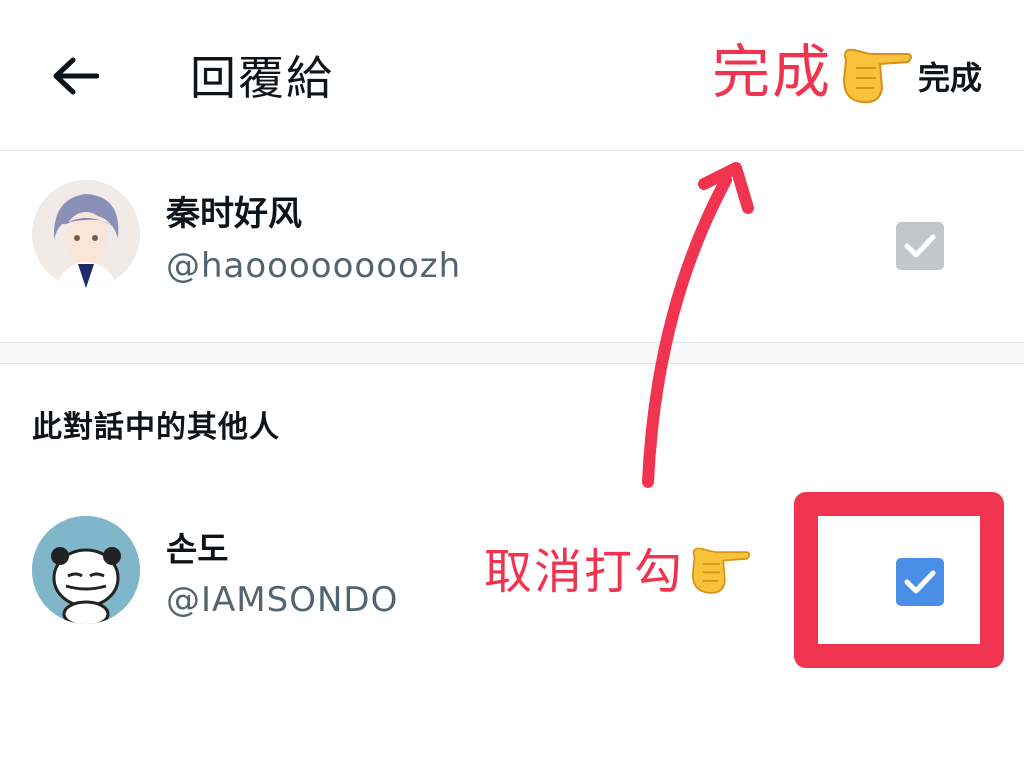 The width and height of the screenshot is (1024, 781). I want to click on checkmark-icon, so click(920, 246).